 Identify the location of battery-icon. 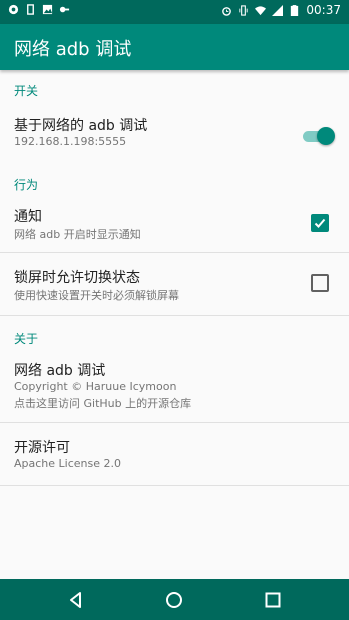
(295, 10).